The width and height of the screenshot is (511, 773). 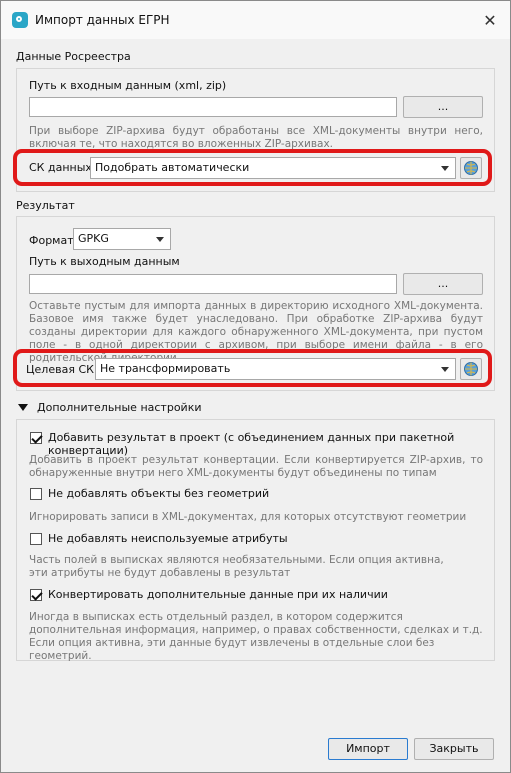 I want to click on skip-no-geometry-checkbox, so click(x=36, y=494).